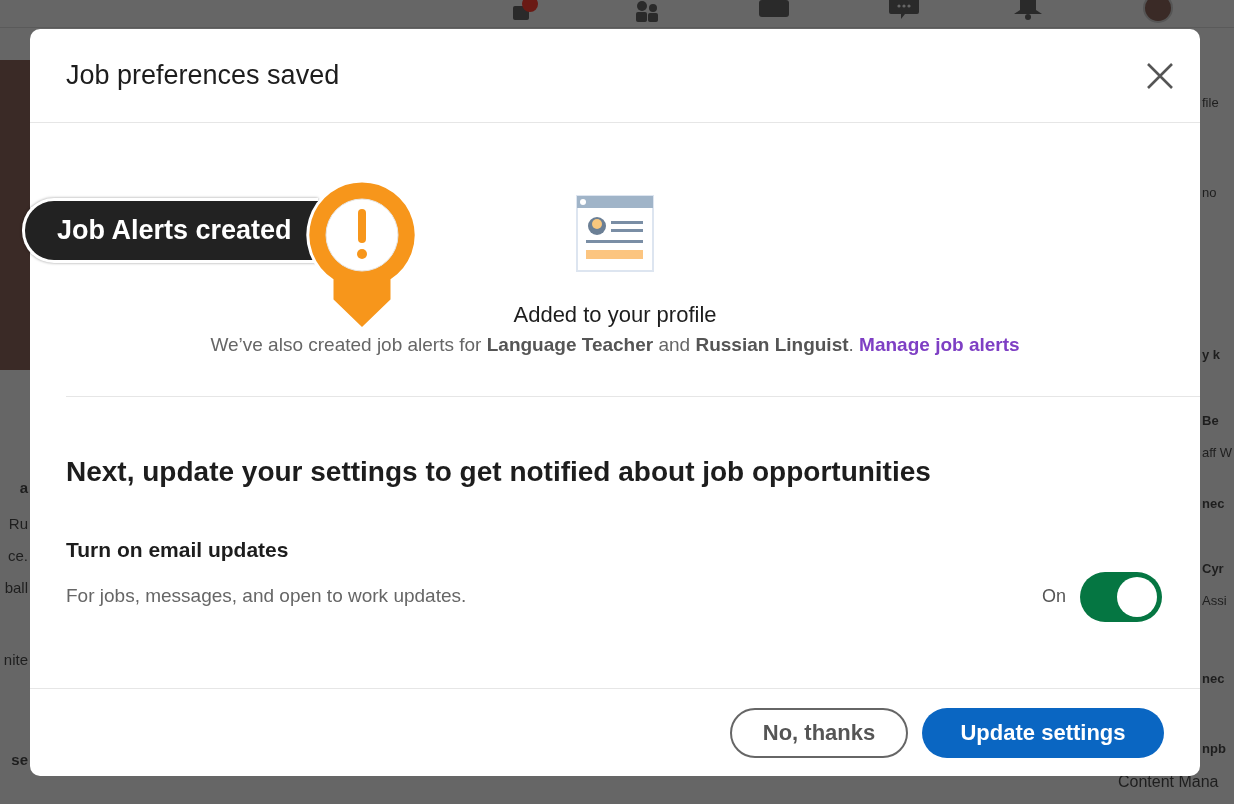 The image size is (1234, 804). I want to click on added-message: Added to your profile, so click(615, 315).